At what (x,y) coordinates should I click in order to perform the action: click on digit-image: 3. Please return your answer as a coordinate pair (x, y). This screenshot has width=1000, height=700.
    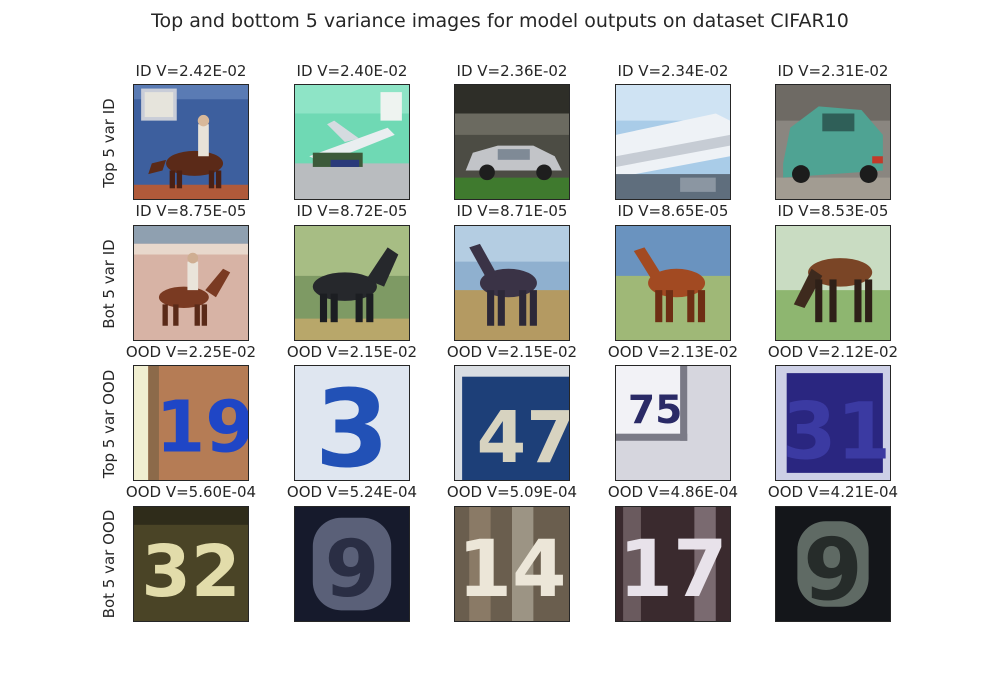
    Looking at the image, I should click on (352, 423).